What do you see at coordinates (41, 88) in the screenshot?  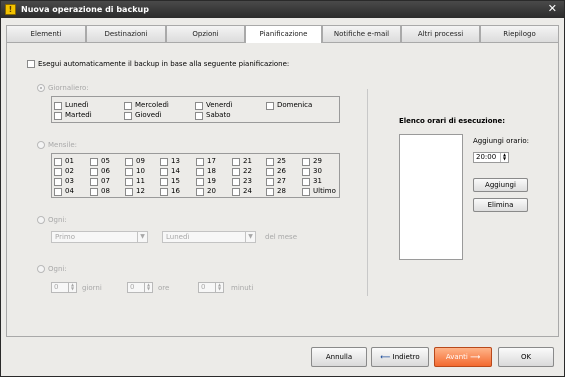 I see `daily-radio` at bounding box center [41, 88].